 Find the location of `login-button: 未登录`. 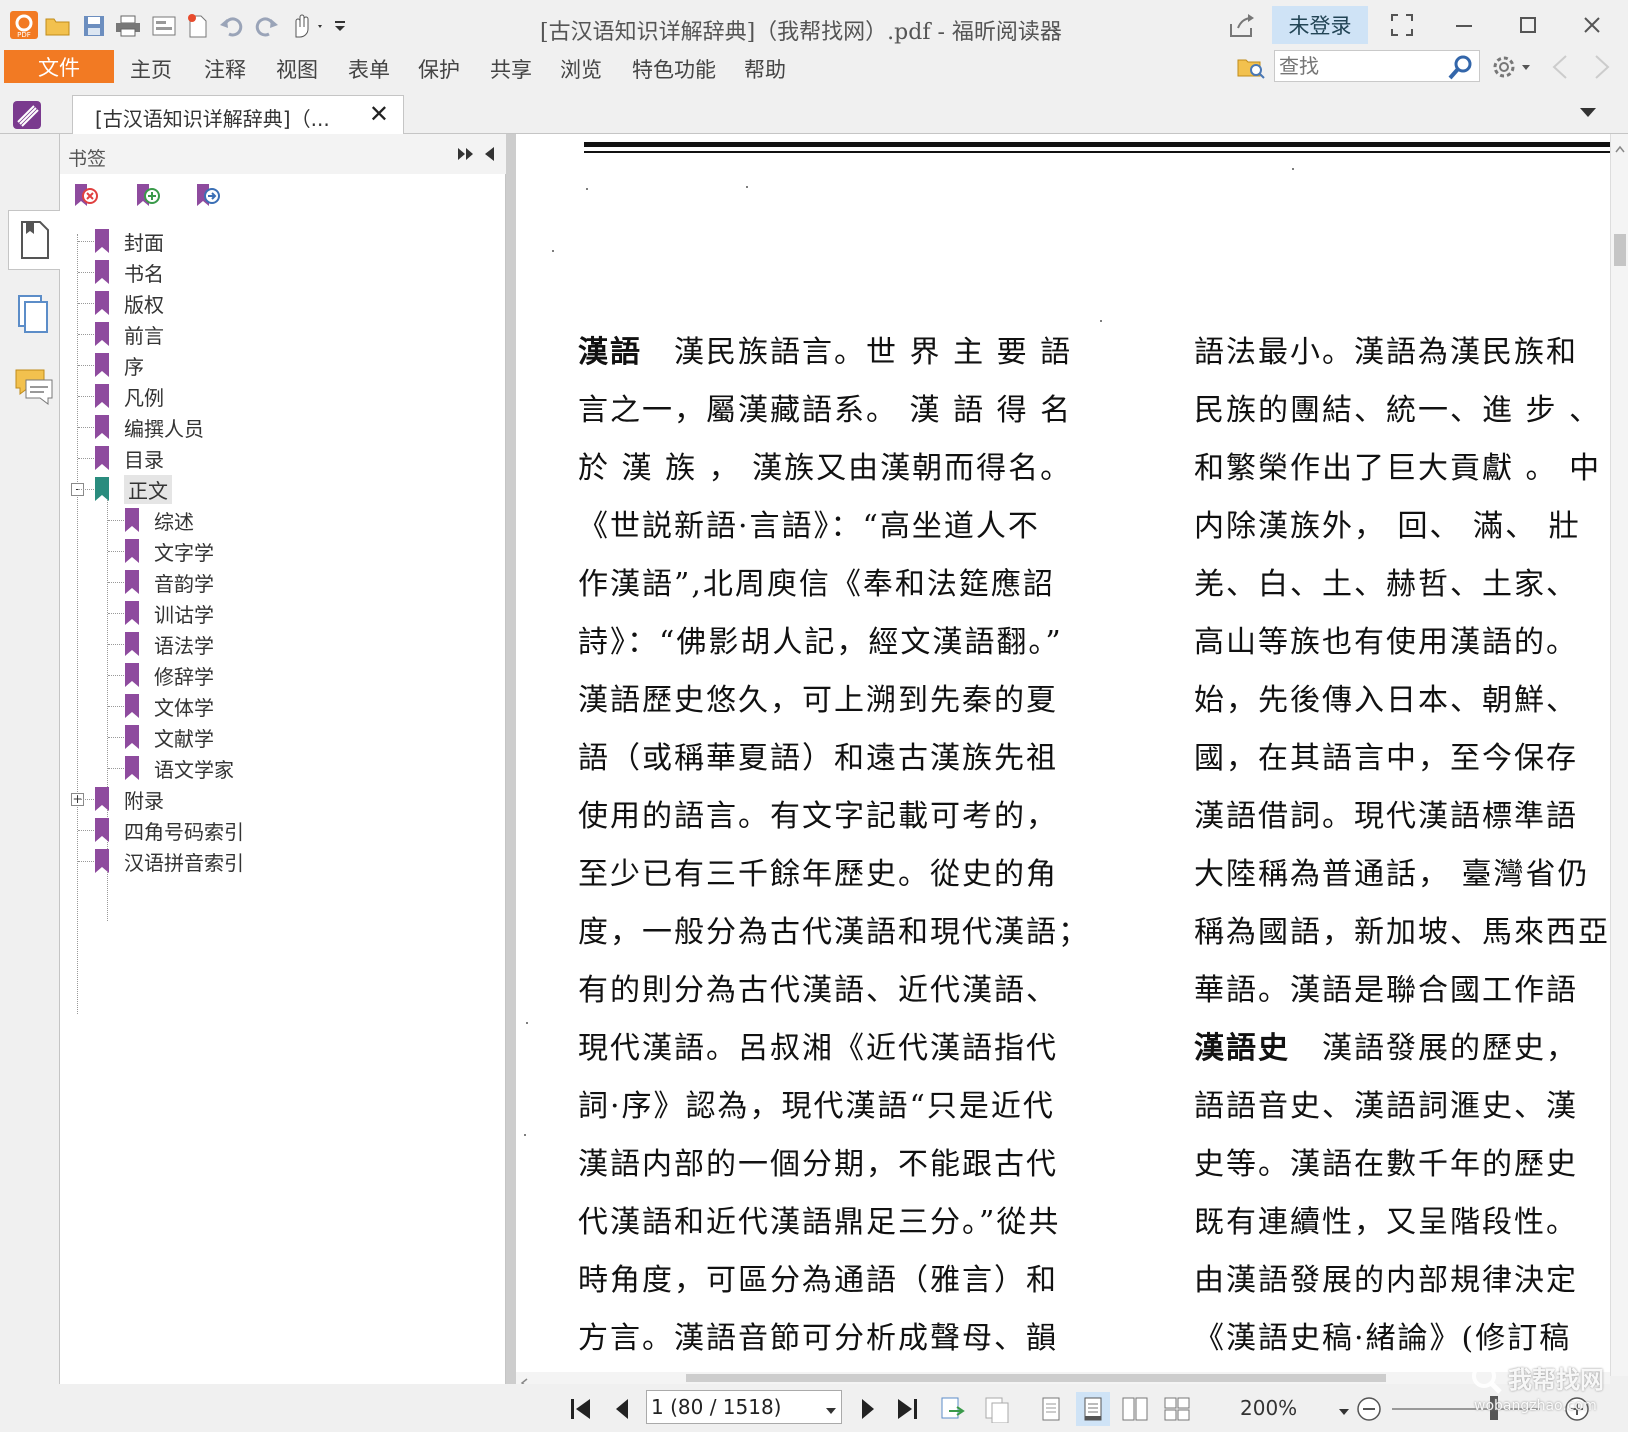

login-button: 未登录 is located at coordinates (1320, 25).